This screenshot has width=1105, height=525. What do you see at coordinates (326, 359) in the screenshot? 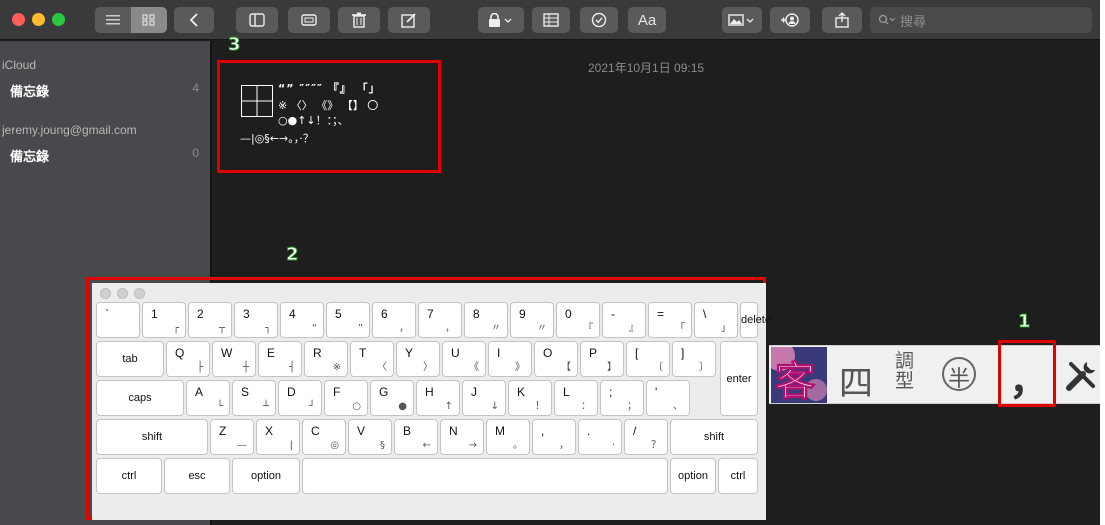
I see `key-3: R ※` at bounding box center [326, 359].